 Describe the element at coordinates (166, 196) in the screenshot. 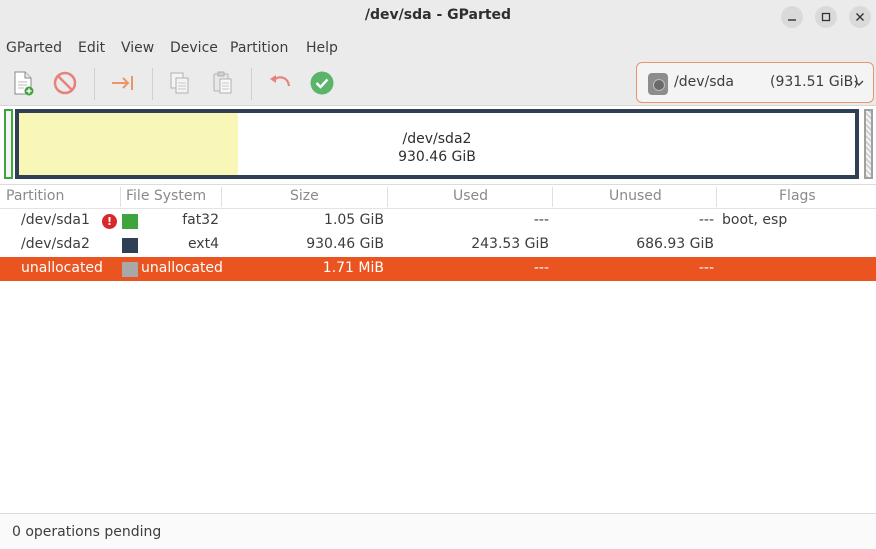

I see `header-file-system: File System` at that location.